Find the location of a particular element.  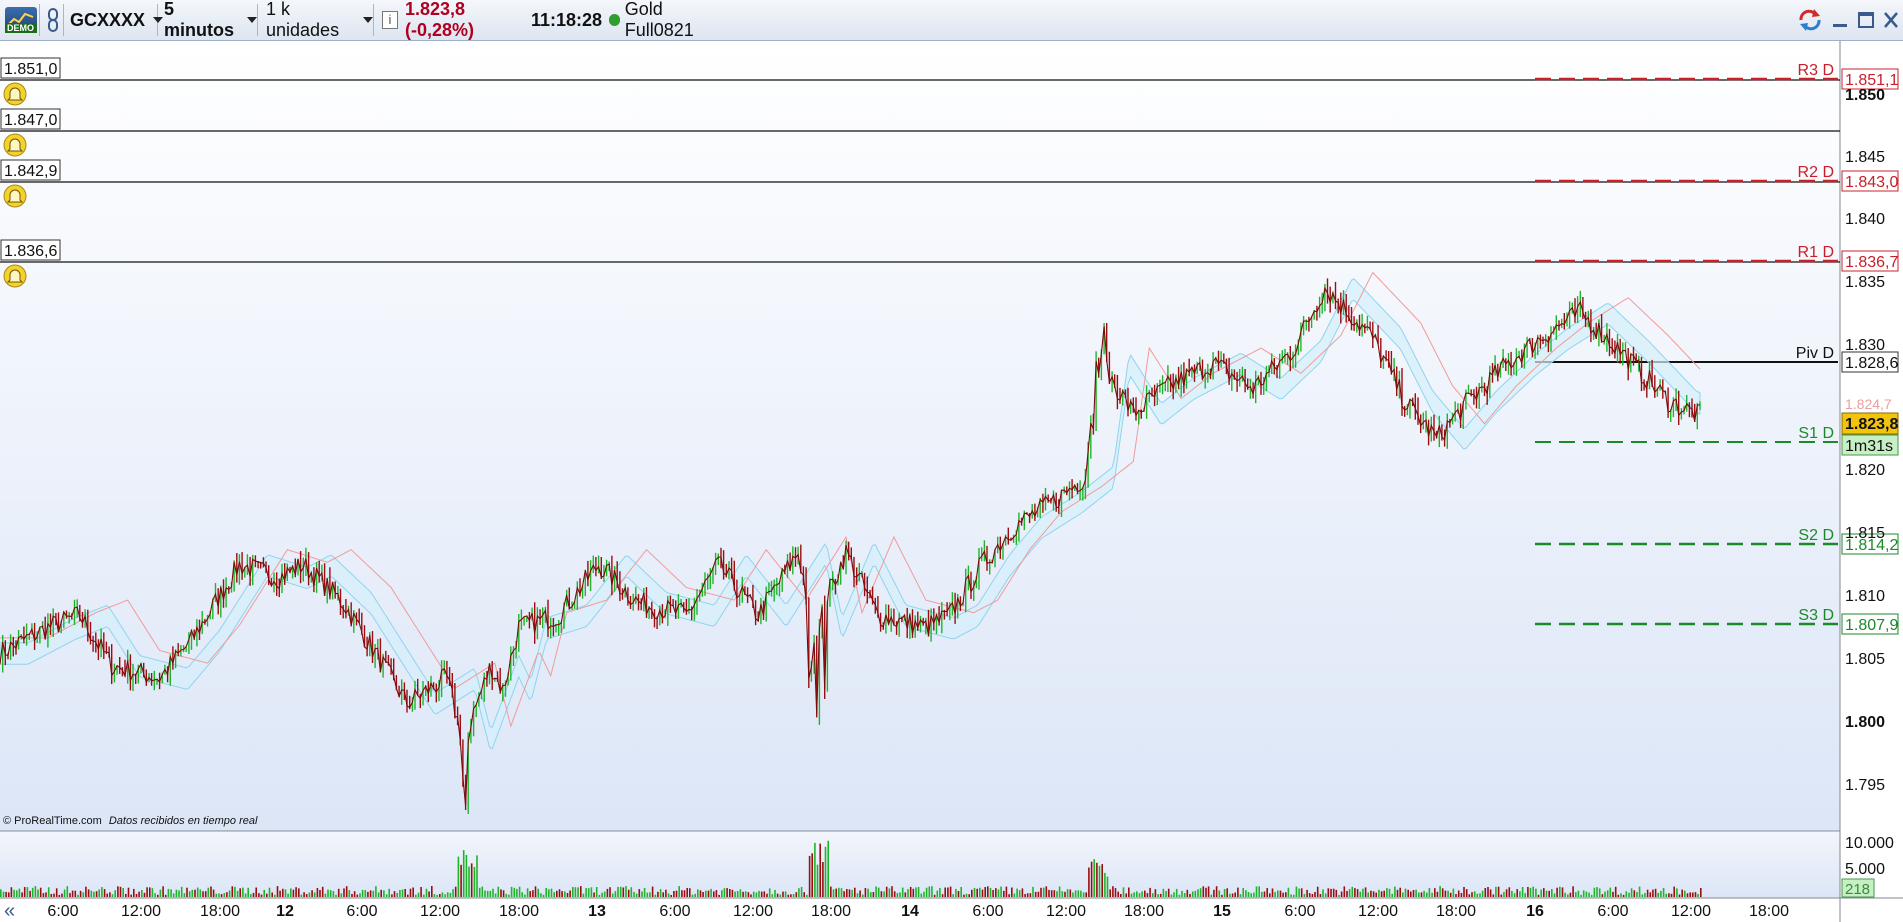

pivot-label: S1 D is located at coordinates (1816, 433).